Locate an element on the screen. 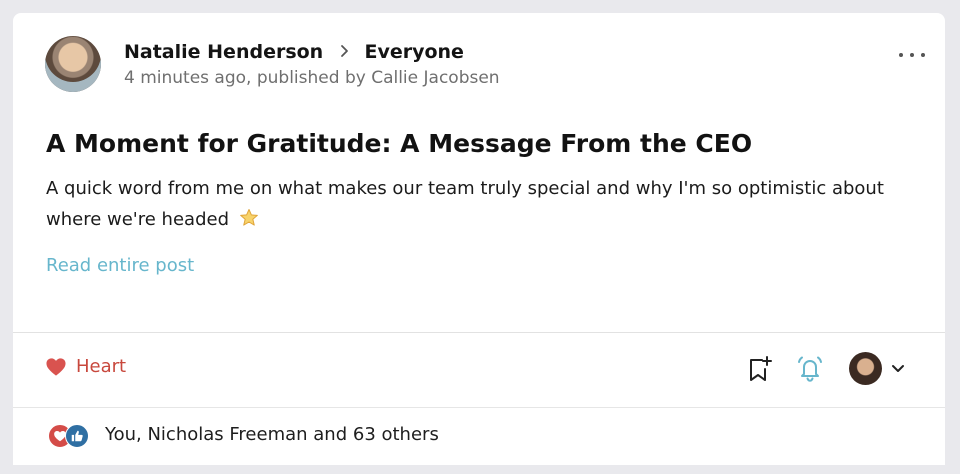  reactions-row: You, Nicholas Freeman and 63 others is located at coordinates (479, 436).